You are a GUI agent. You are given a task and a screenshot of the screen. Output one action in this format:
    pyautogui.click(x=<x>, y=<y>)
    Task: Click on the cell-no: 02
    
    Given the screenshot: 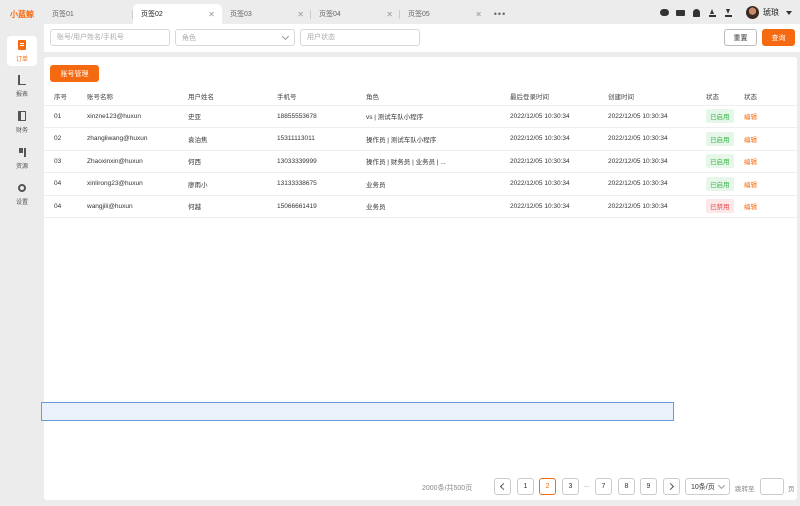 What is the action you would take?
    pyautogui.click(x=60, y=139)
    